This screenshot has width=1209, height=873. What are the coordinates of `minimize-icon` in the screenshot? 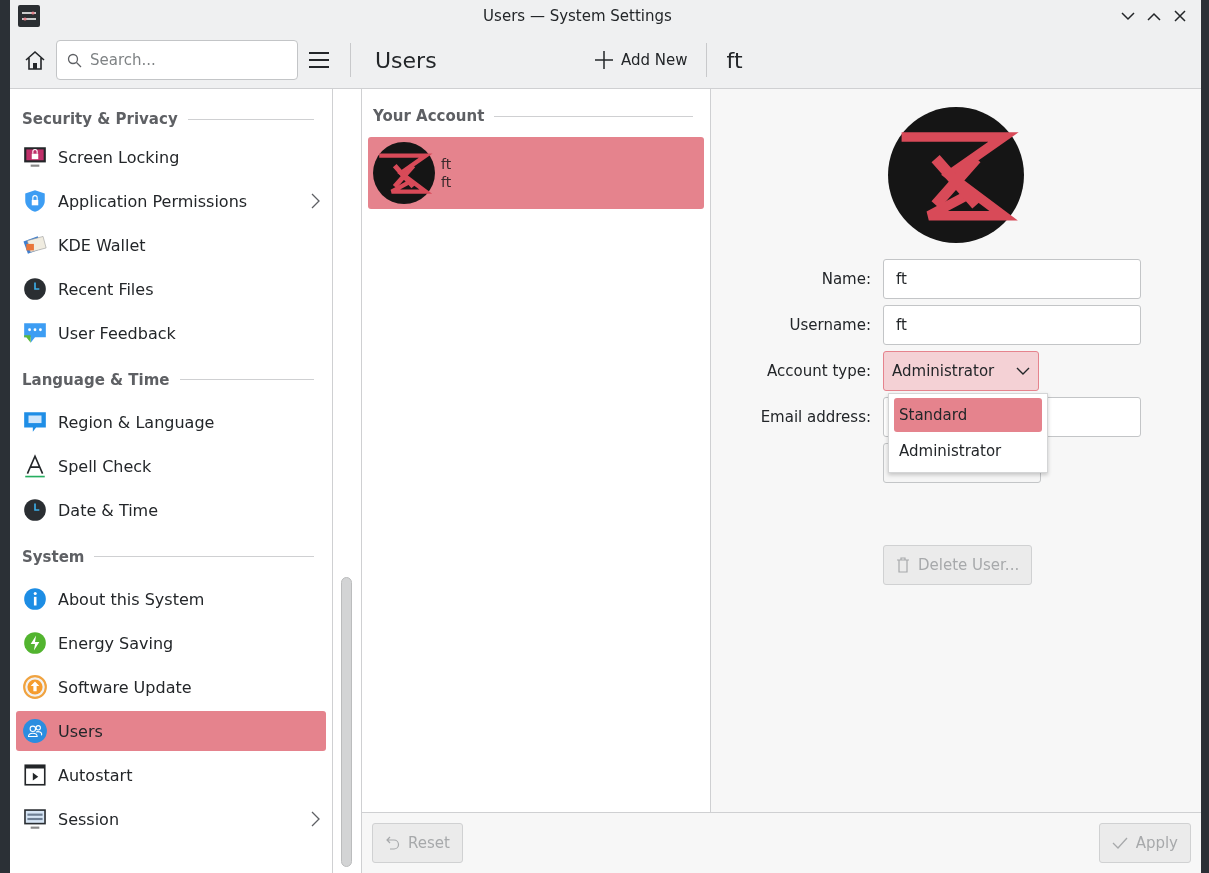 It's located at (1128, 16).